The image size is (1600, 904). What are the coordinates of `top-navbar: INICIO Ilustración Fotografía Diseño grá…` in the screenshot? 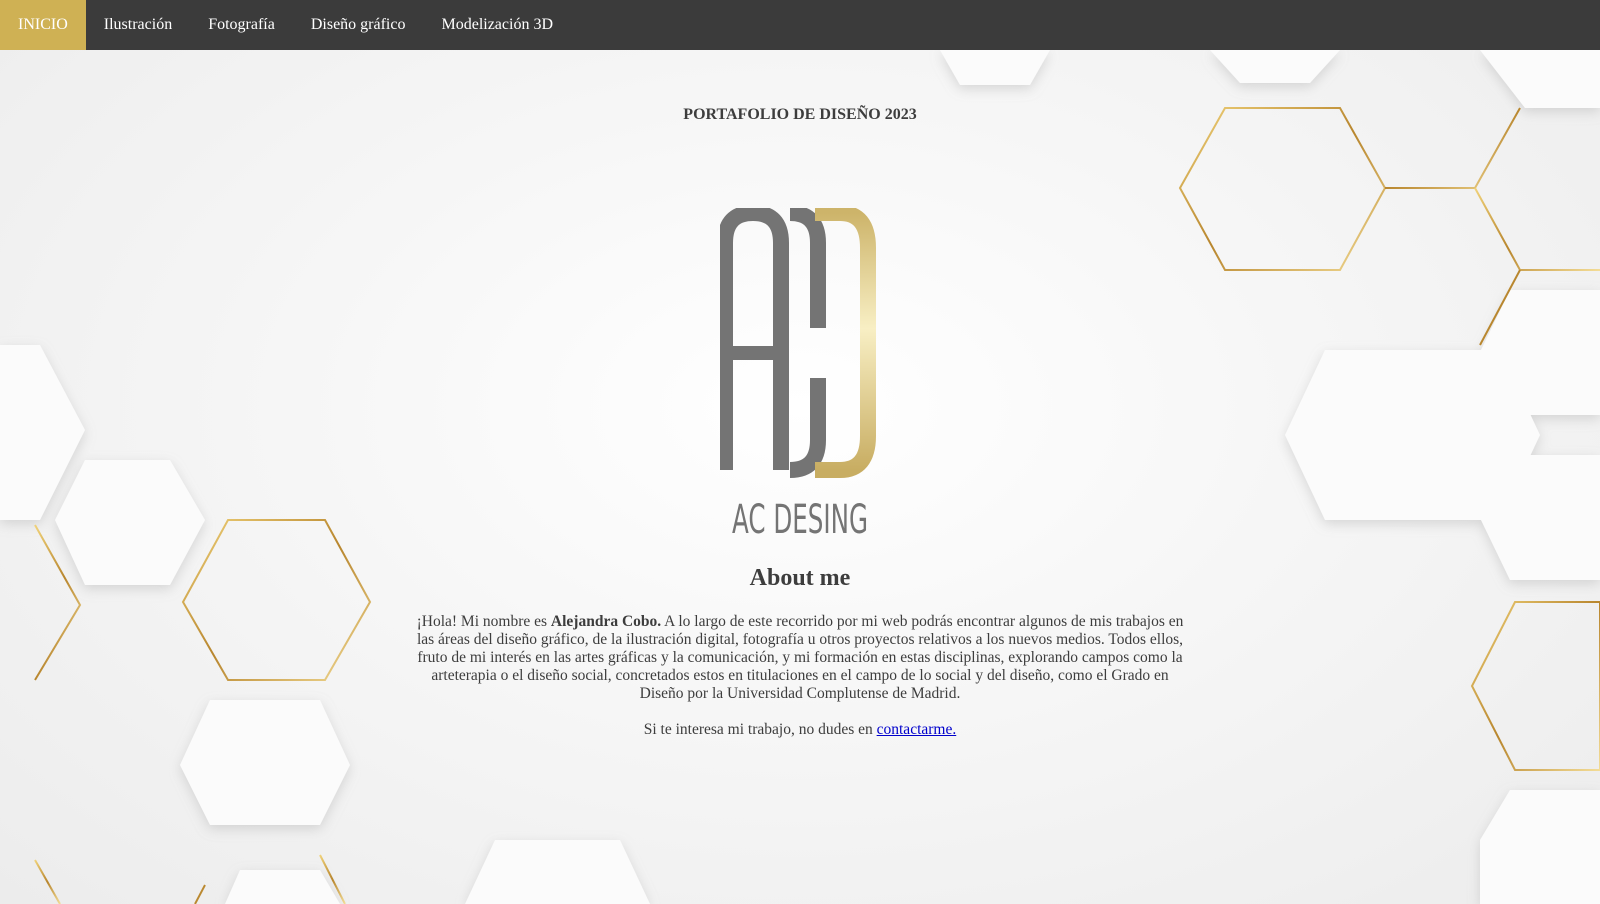 It's located at (800, 25).